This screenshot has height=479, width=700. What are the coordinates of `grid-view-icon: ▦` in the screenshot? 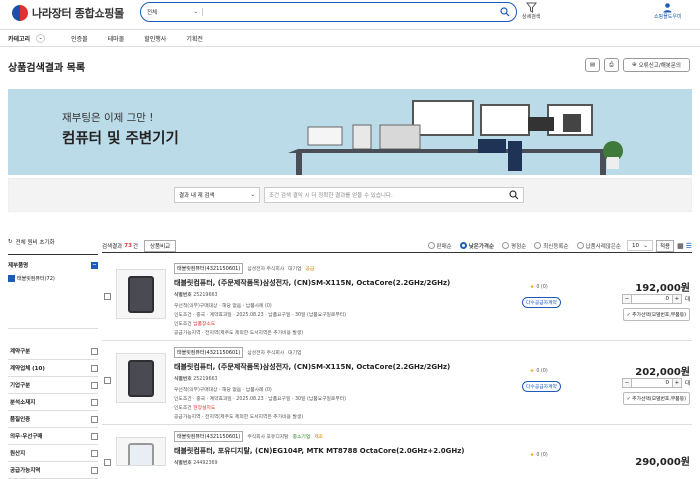 It's located at (680, 246).